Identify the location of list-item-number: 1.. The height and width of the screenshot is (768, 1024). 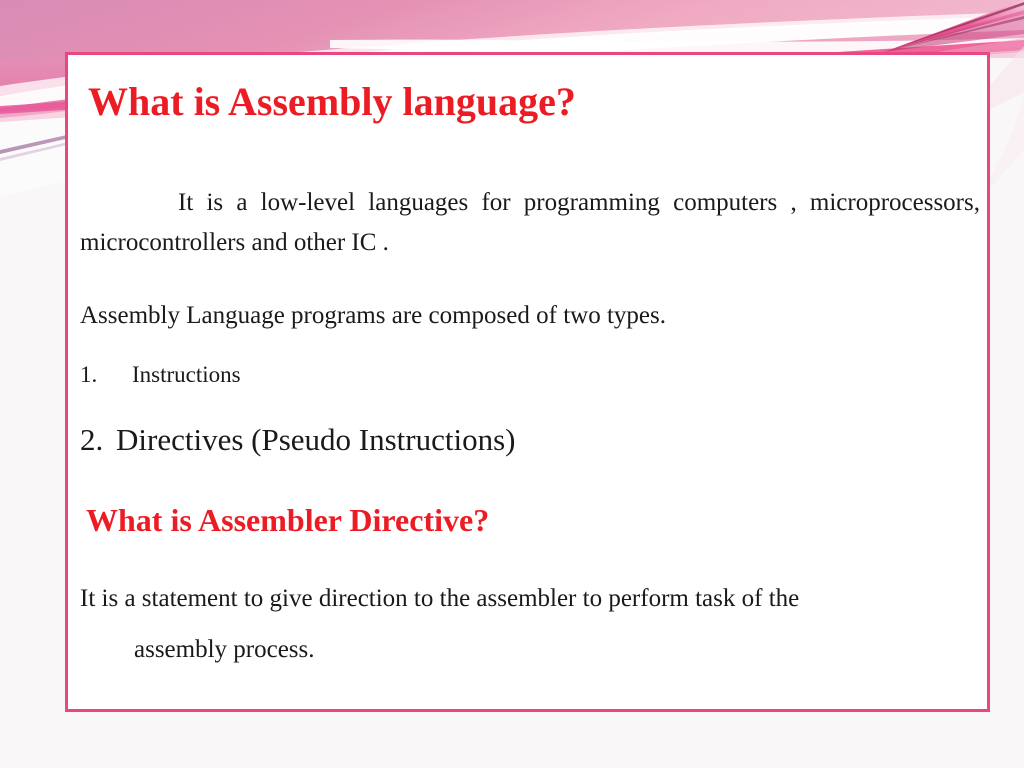
(89, 374).